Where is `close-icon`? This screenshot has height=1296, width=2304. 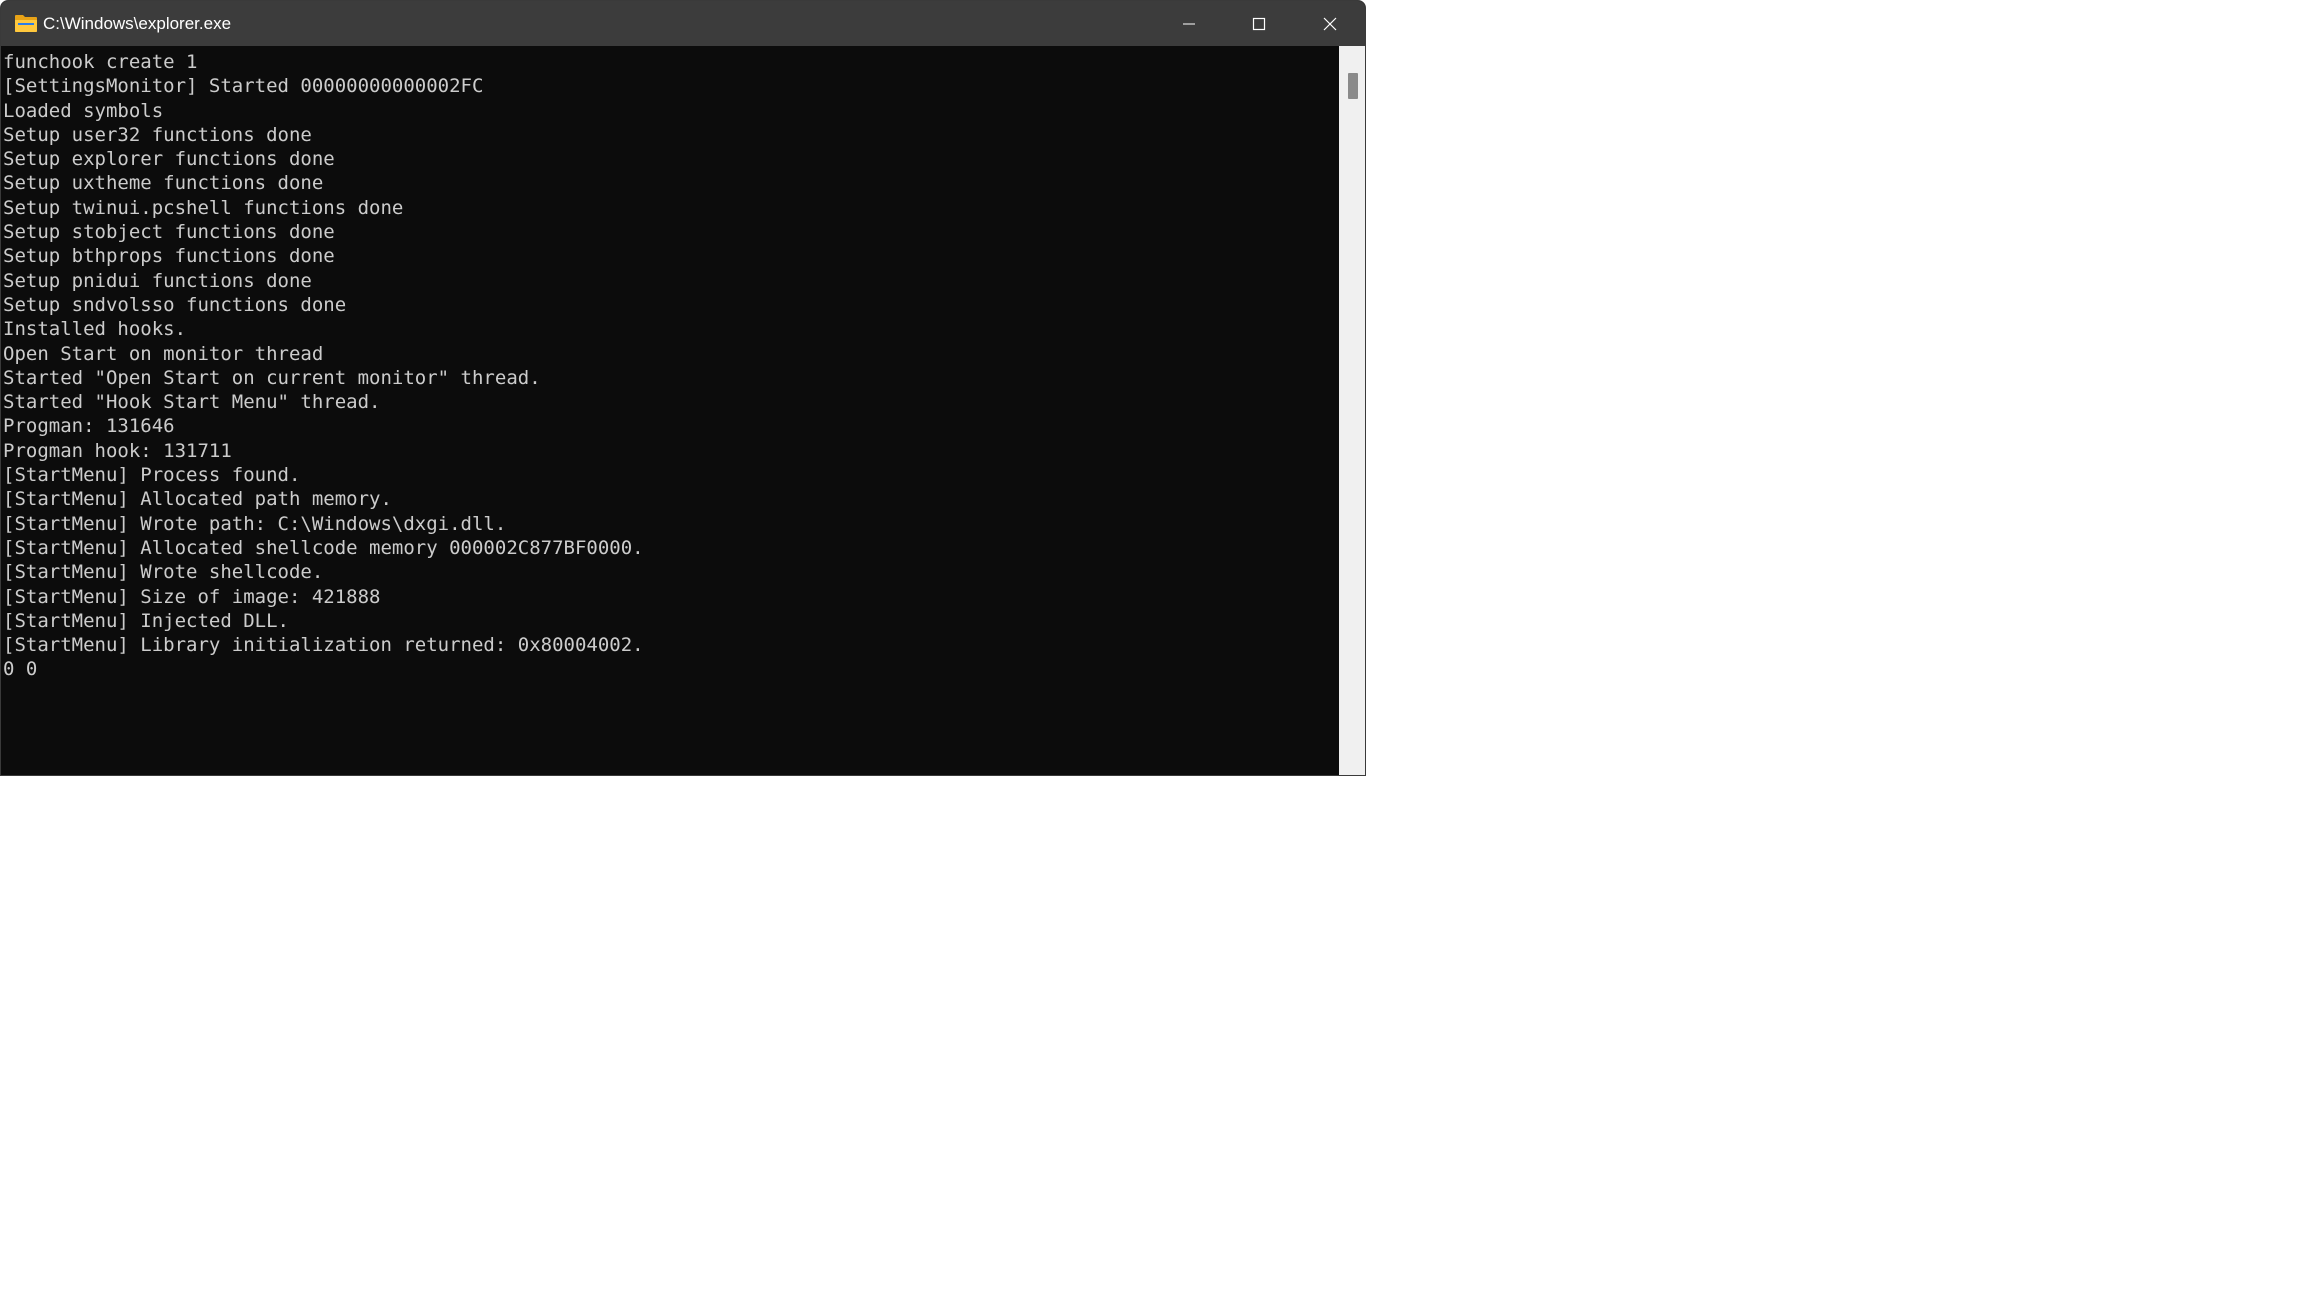 close-icon is located at coordinates (1330, 24).